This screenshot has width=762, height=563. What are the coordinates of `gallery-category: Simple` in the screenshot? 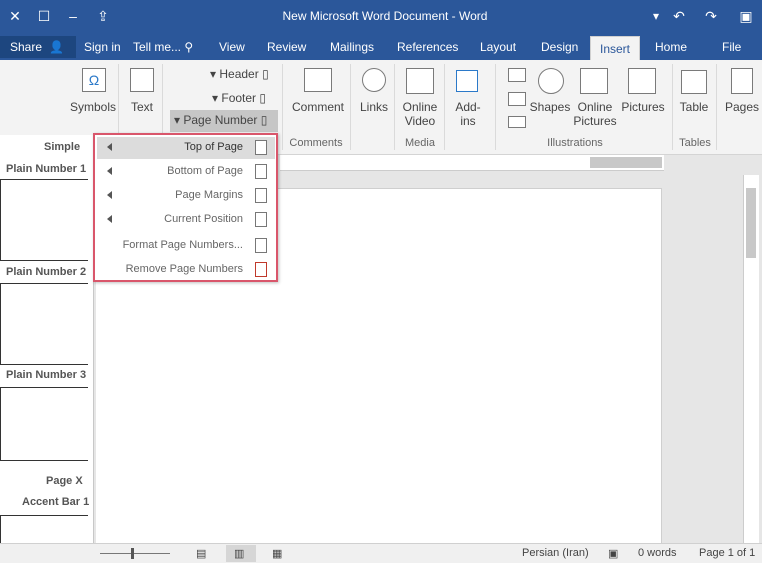 It's located at (62, 147).